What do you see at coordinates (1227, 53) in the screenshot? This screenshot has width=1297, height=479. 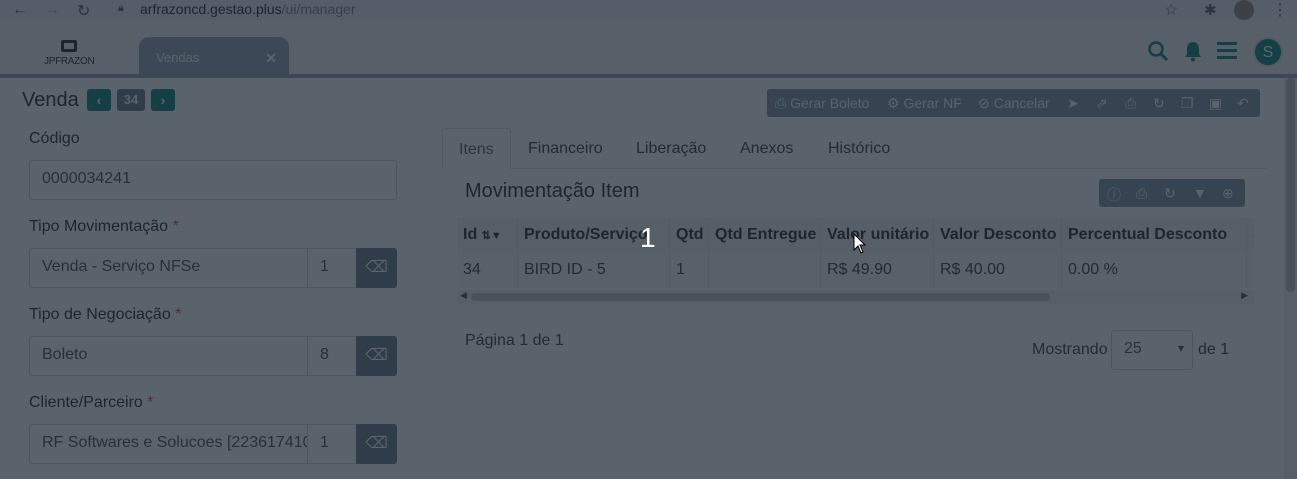 I see `hamburger-menu-icon` at bounding box center [1227, 53].